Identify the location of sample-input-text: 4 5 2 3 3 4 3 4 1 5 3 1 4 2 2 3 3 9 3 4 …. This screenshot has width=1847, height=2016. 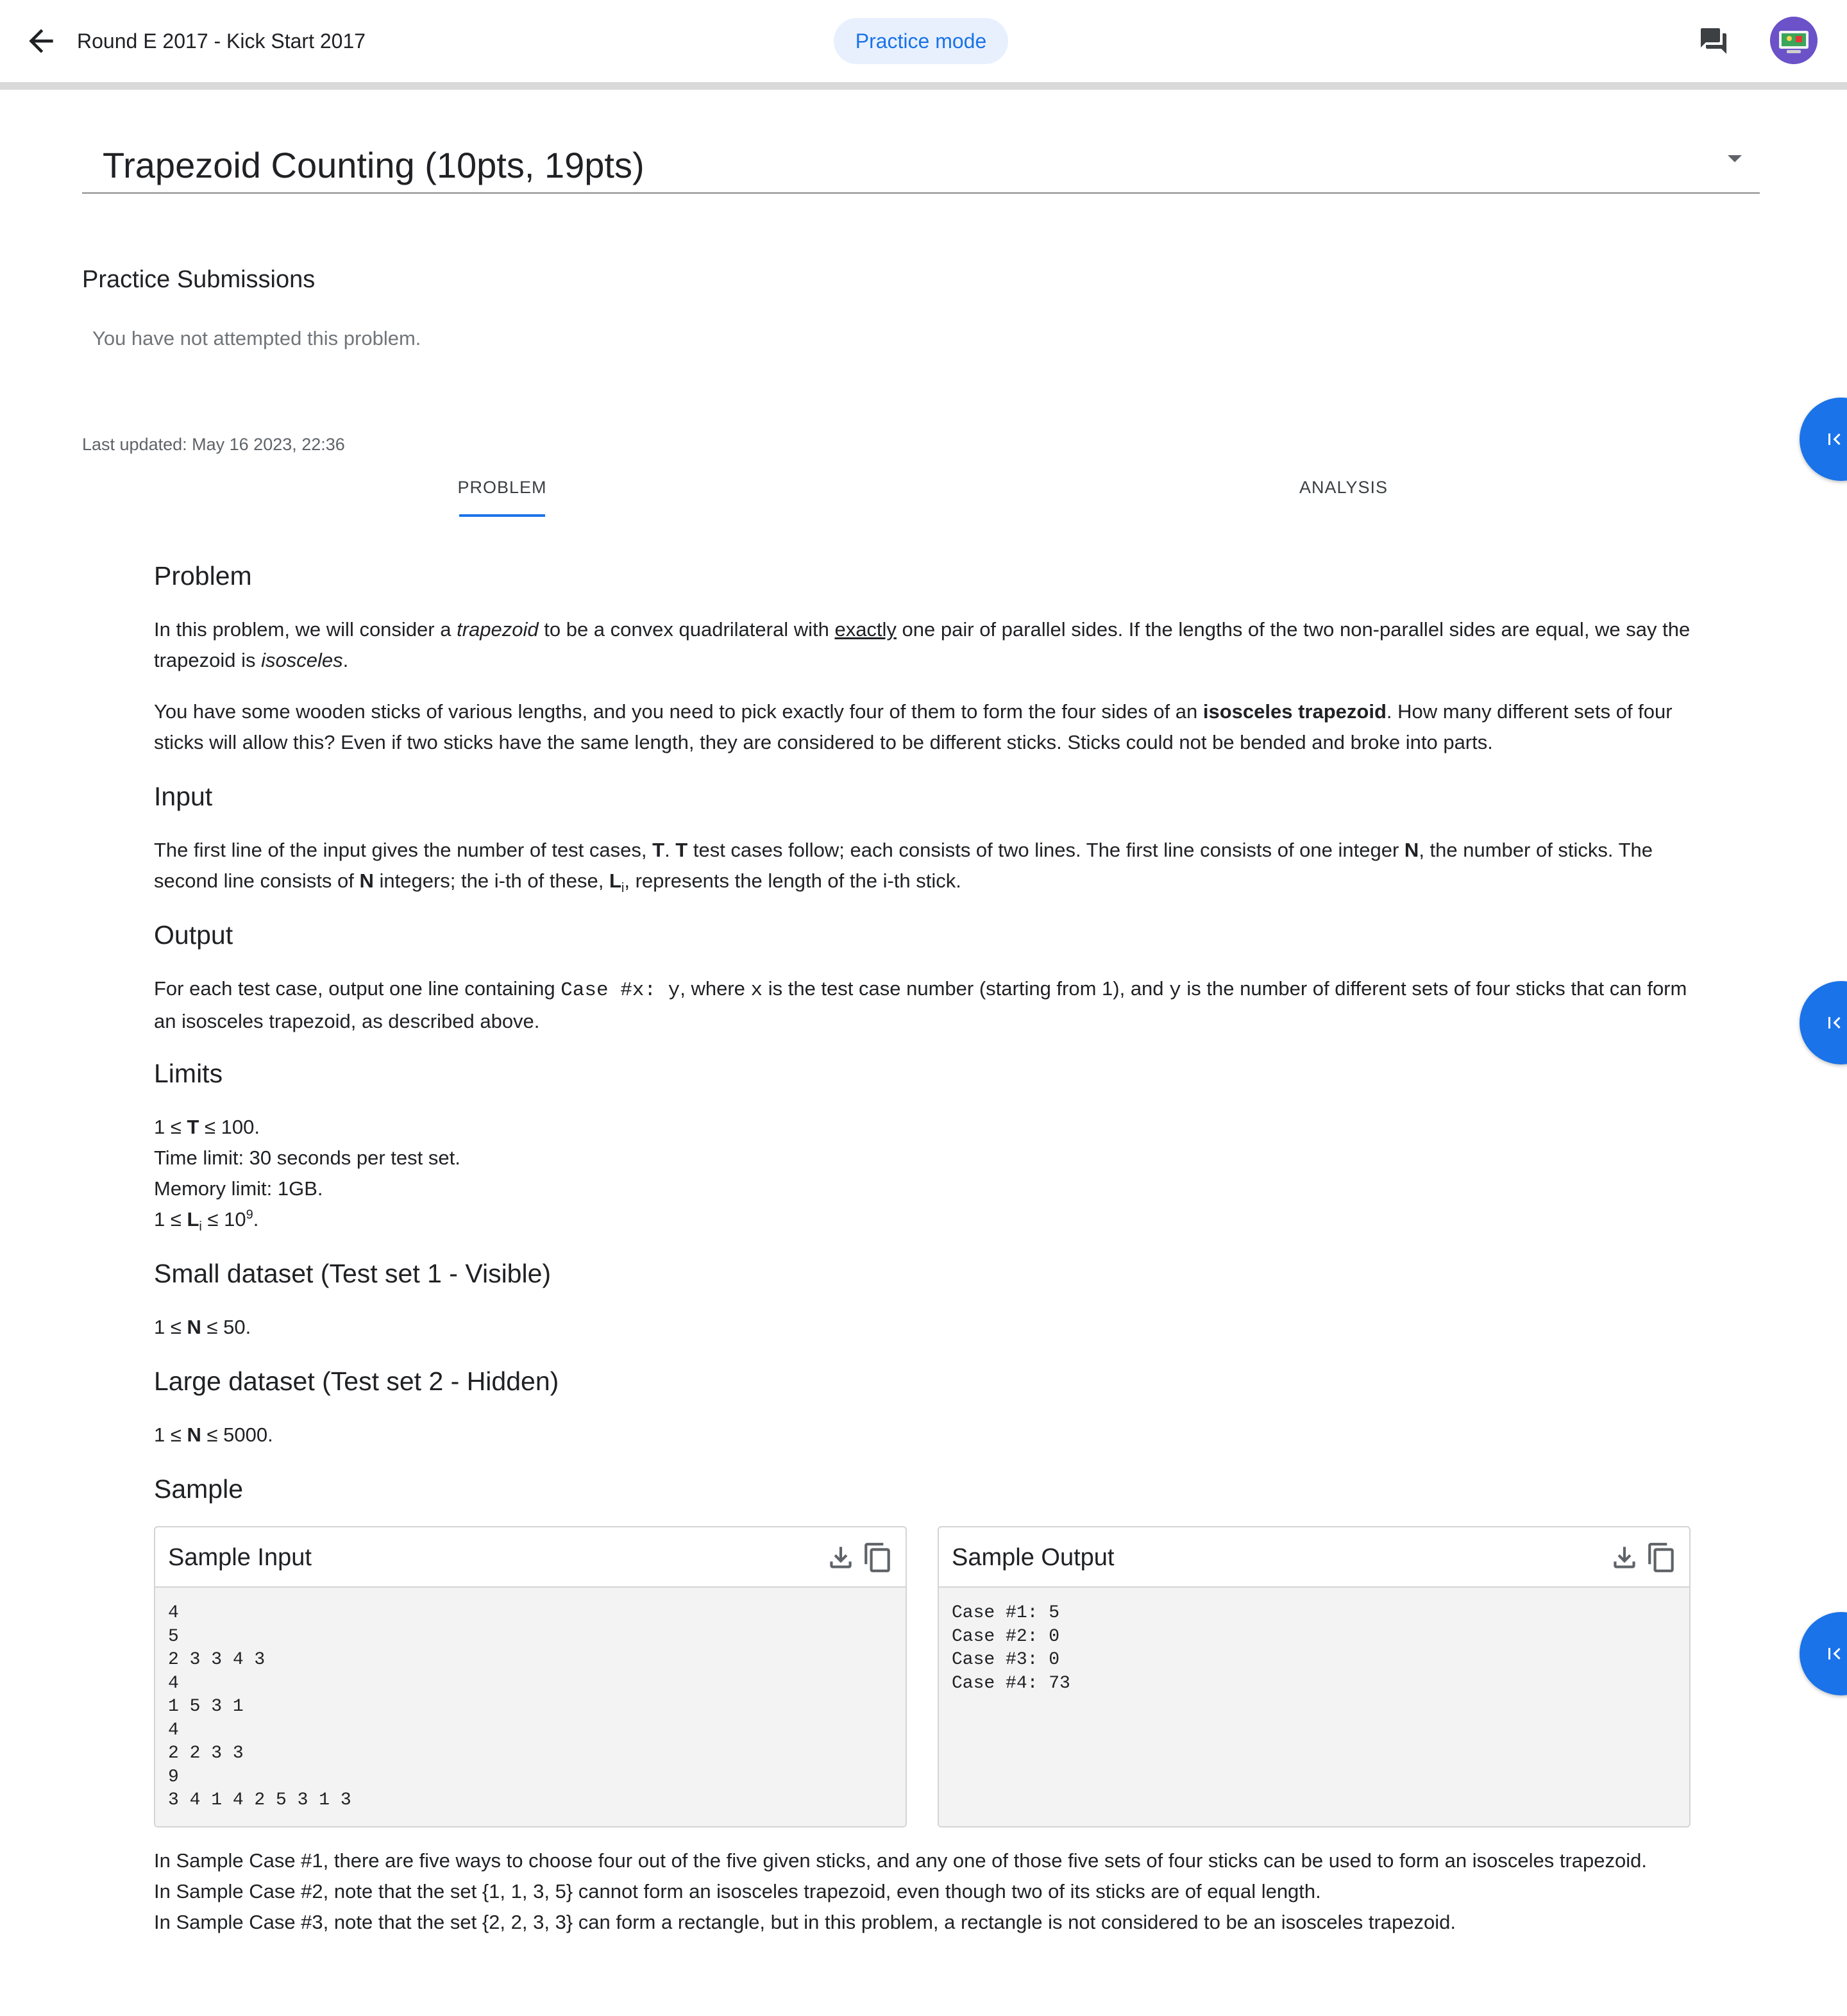
(259, 1706).